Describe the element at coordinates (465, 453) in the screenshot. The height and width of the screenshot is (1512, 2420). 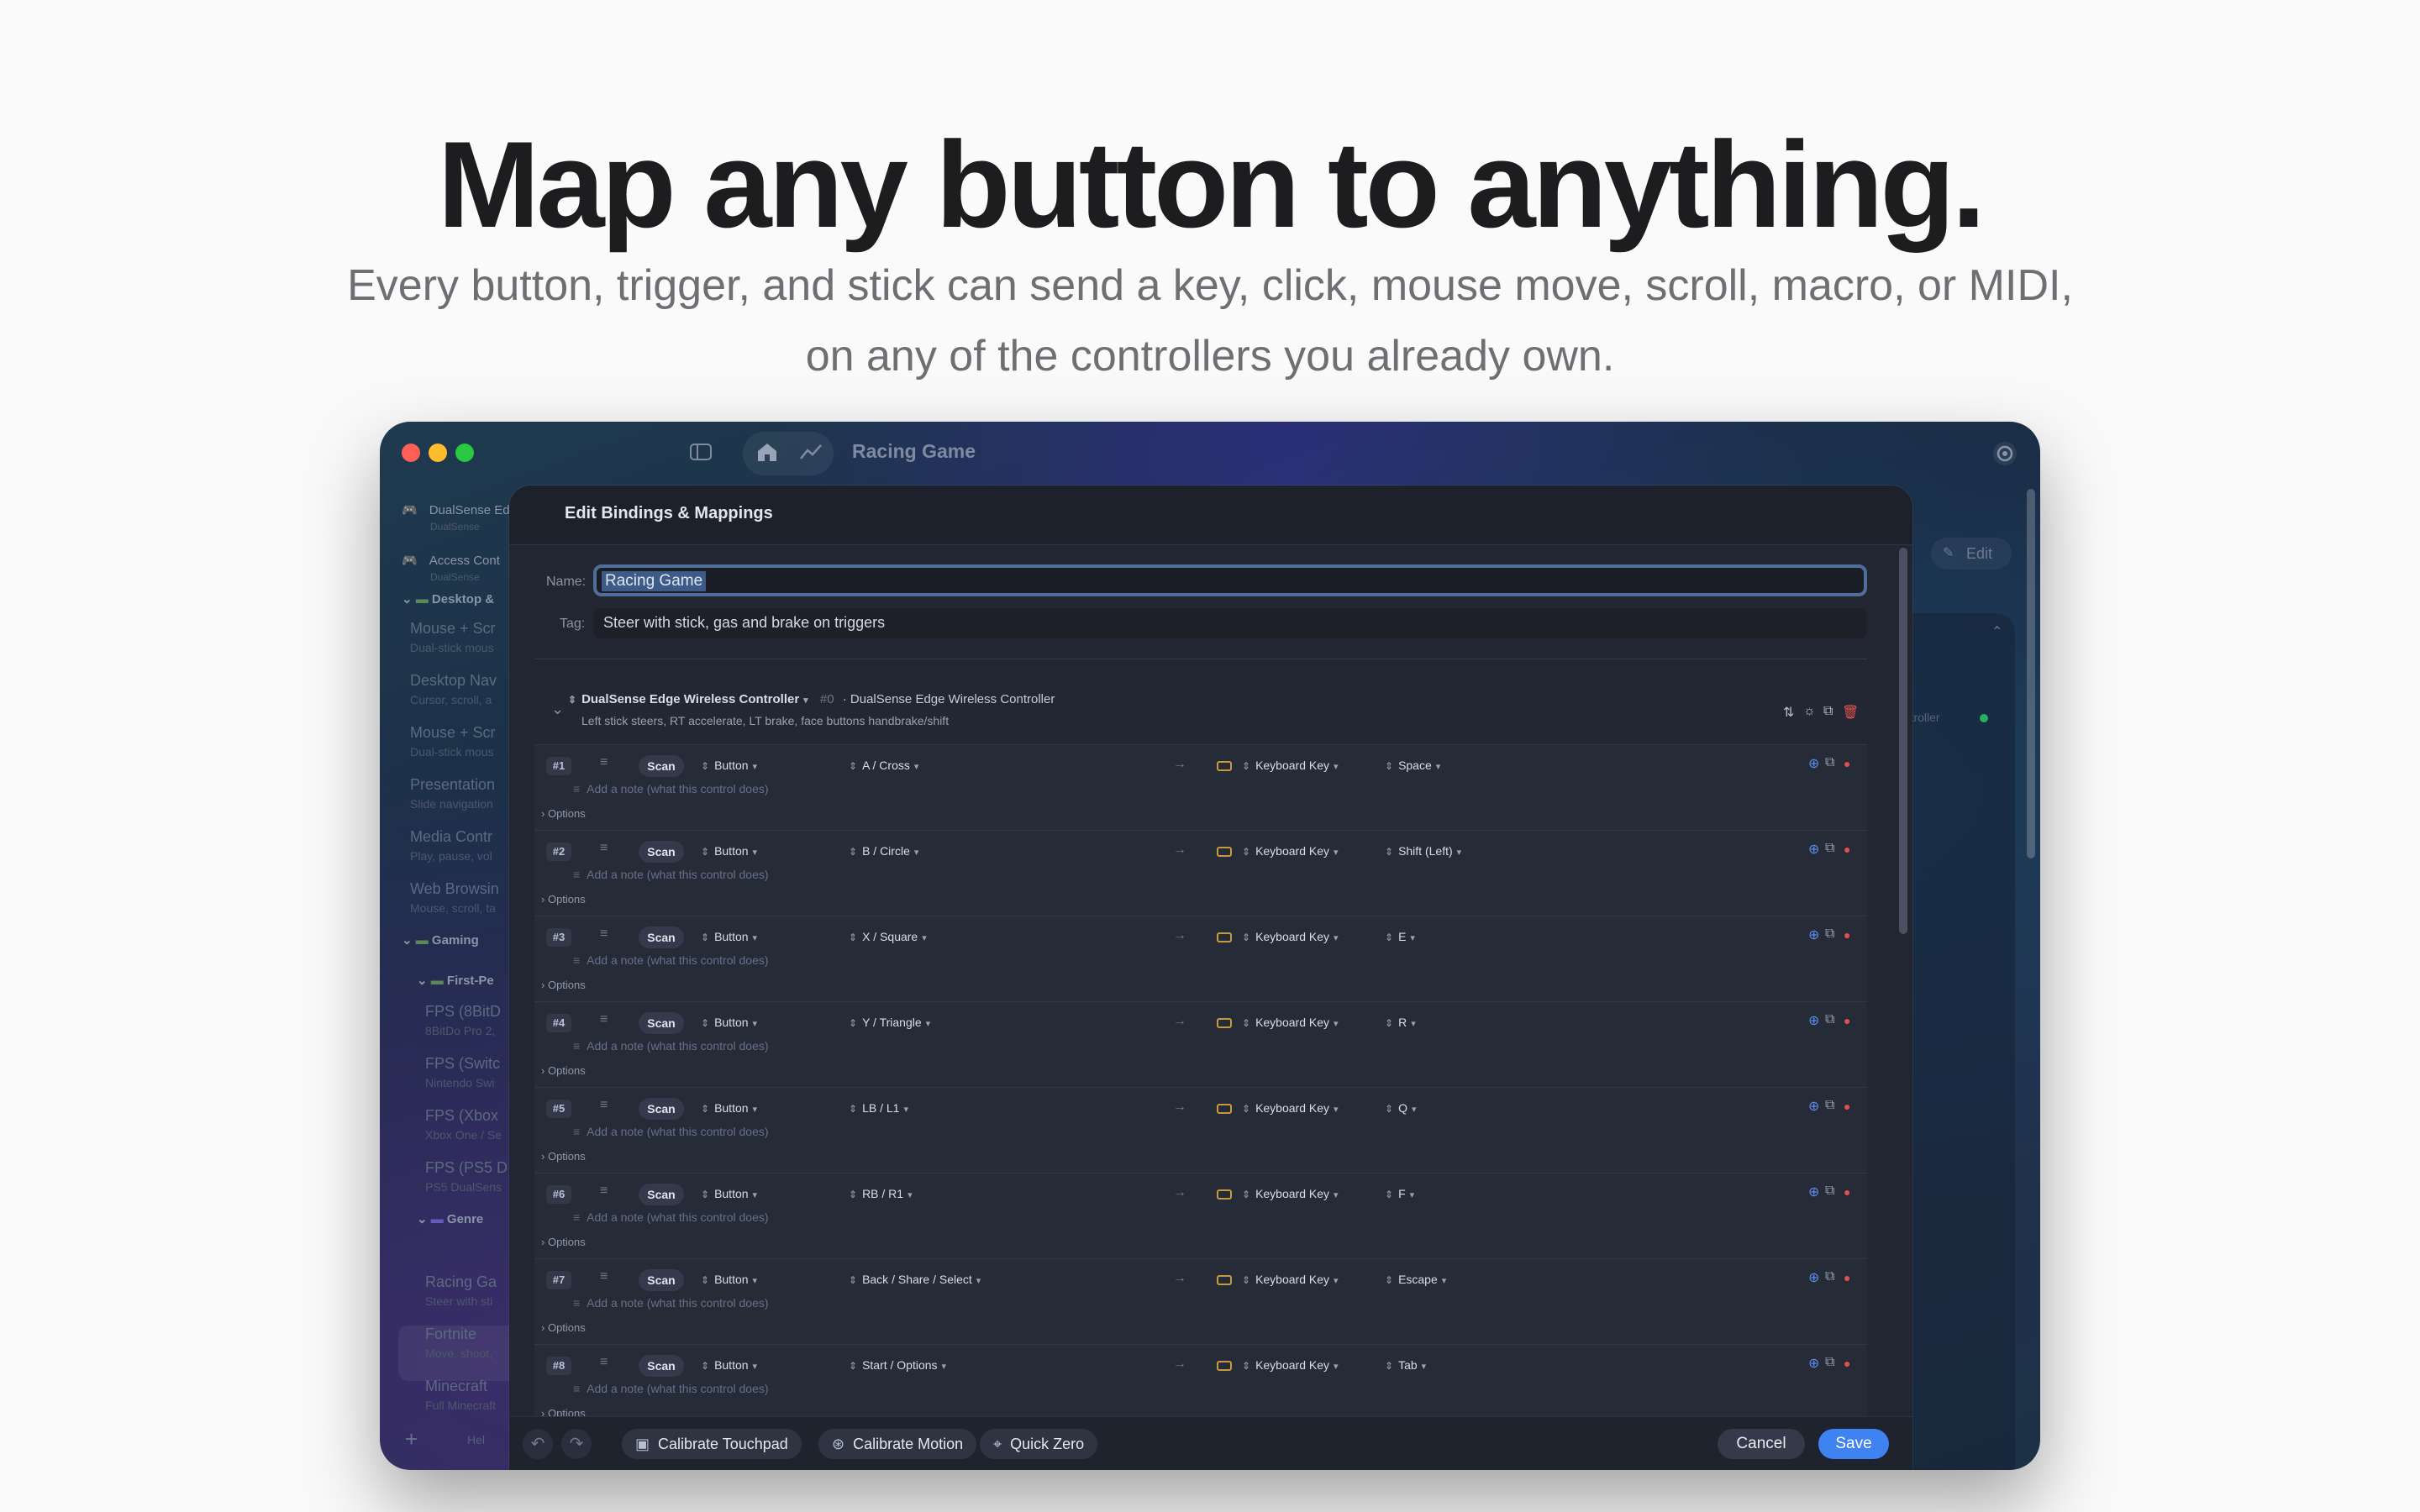
I see `zoom-window-button` at that location.